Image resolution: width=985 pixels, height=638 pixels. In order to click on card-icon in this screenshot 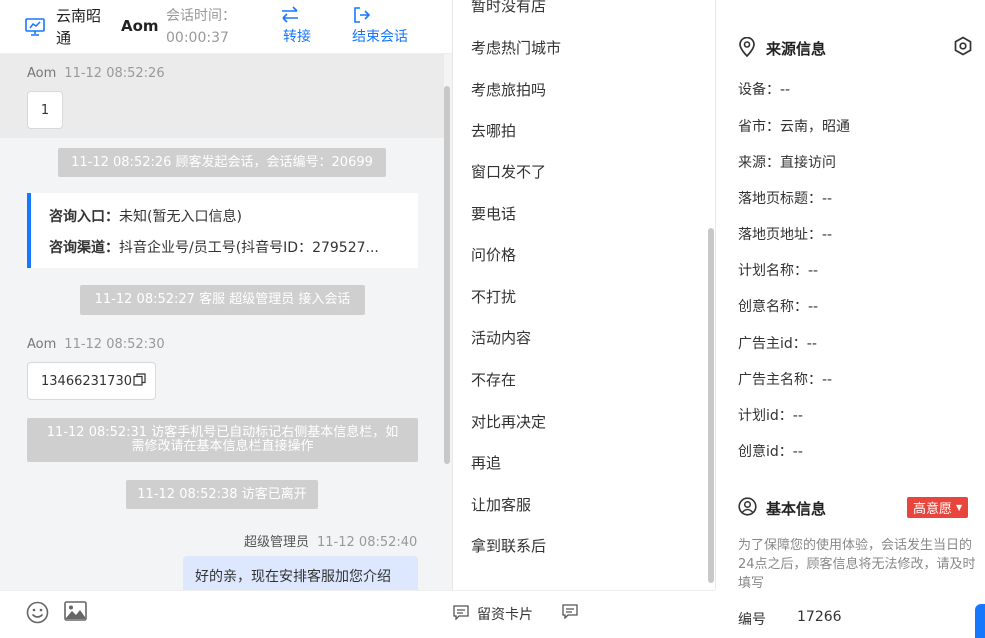, I will do `click(461, 614)`.